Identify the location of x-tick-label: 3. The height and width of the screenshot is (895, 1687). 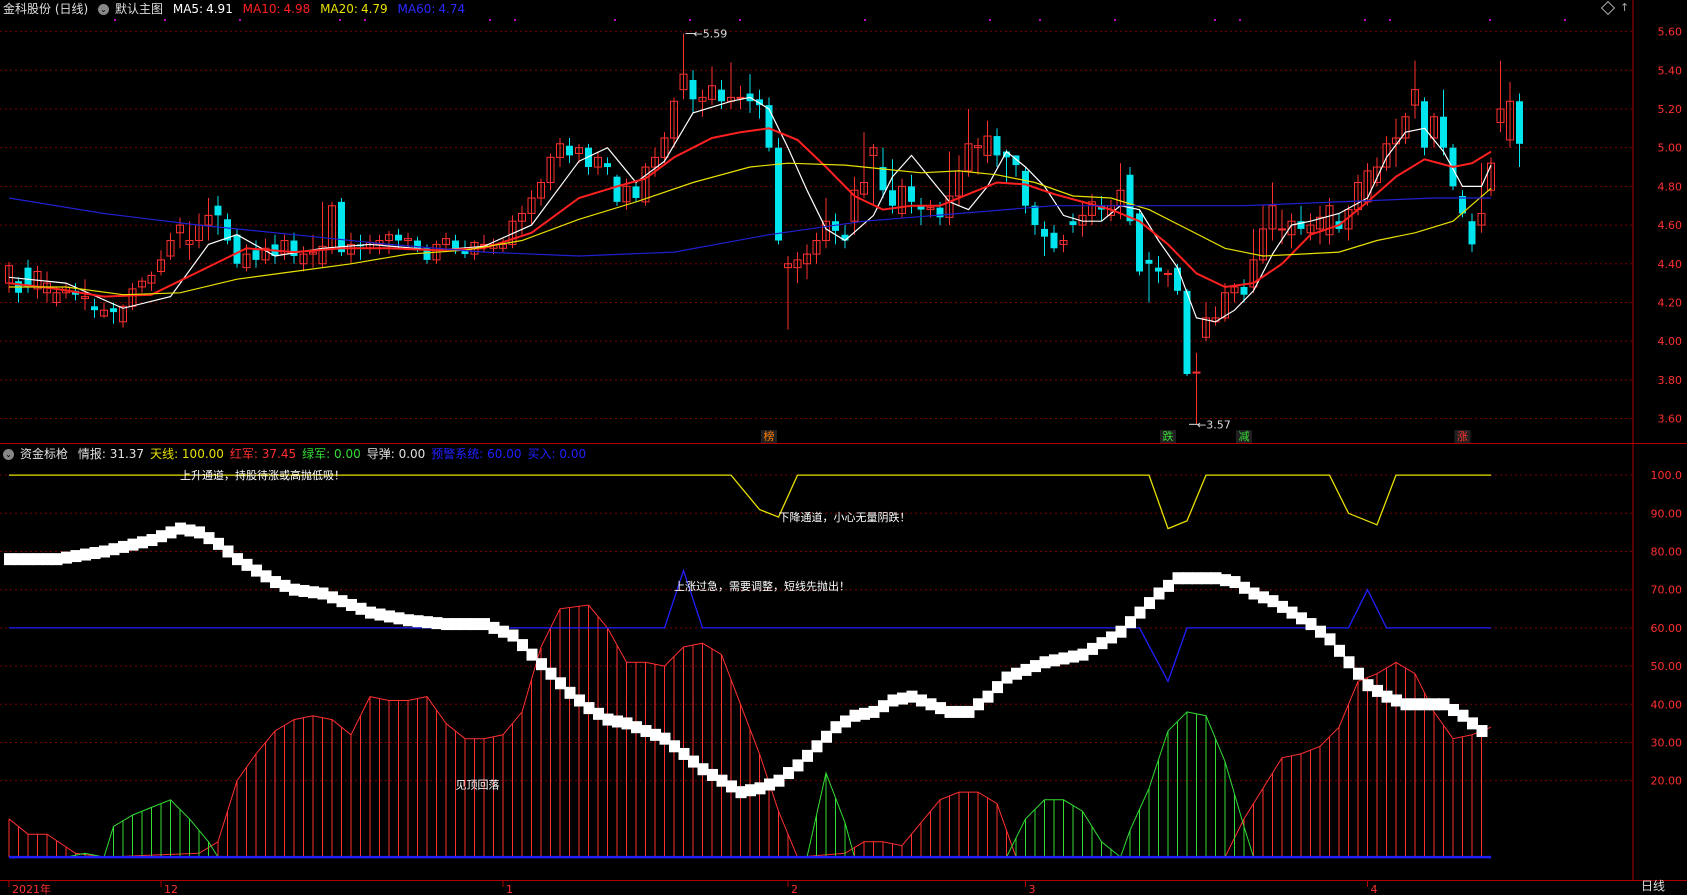
(1032, 889).